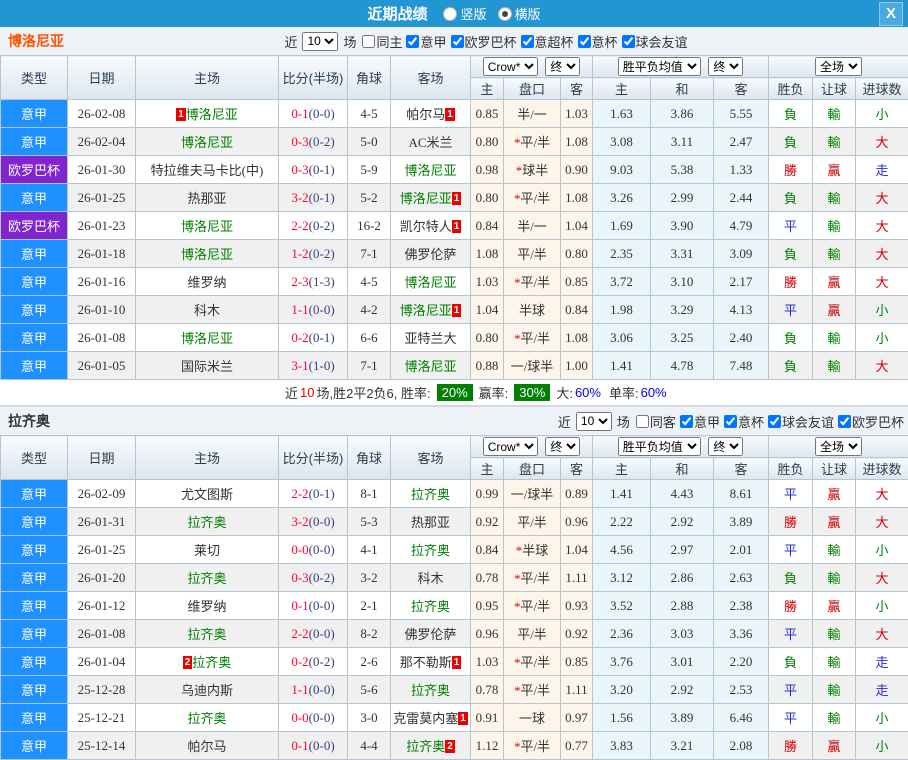  Describe the element at coordinates (741, 170) in the screenshot. I see `avg-away-odds-cell: 1.33` at that location.